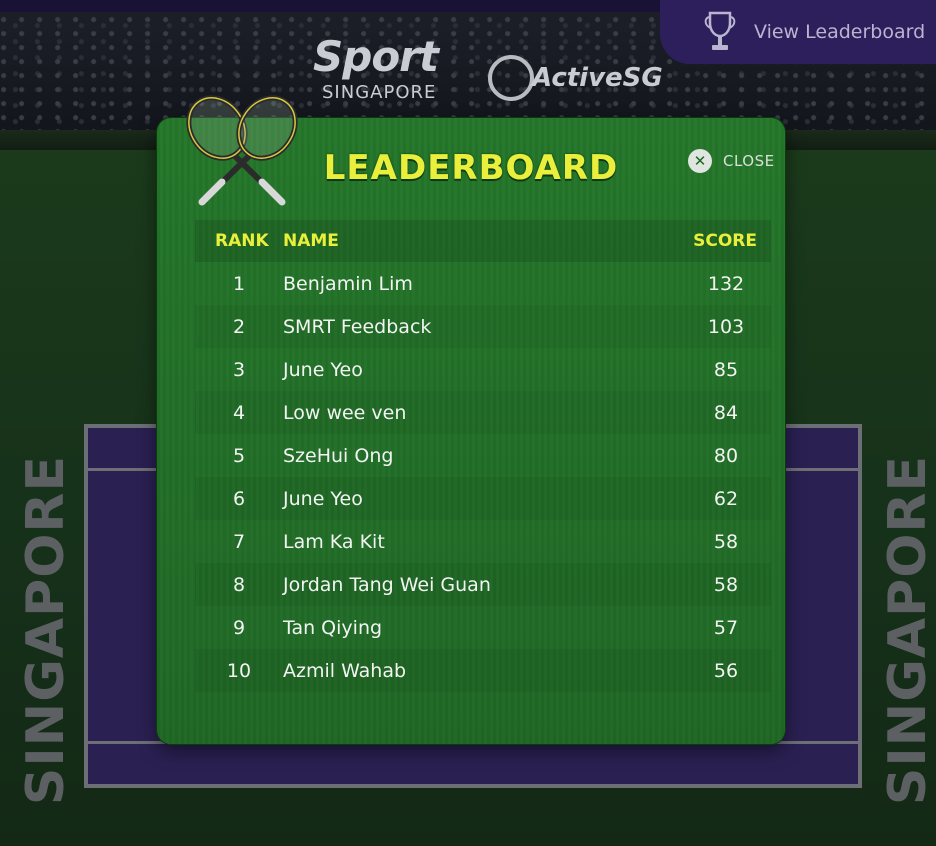 The height and width of the screenshot is (846, 936). Describe the element at coordinates (726, 369) in the screenshot. I see `score-cell: 85` at that location.